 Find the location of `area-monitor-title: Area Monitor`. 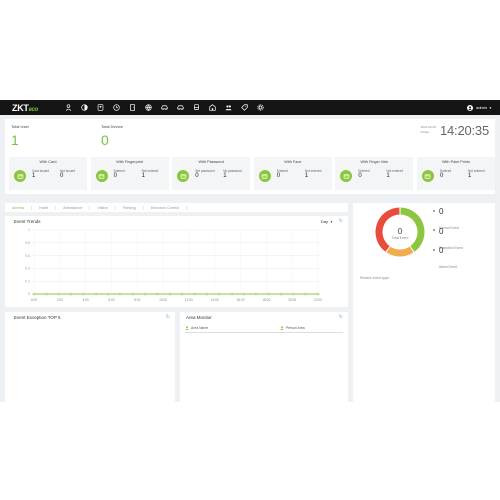

area-monitor-title: Area Monitor is located at coordinates (199, 317).